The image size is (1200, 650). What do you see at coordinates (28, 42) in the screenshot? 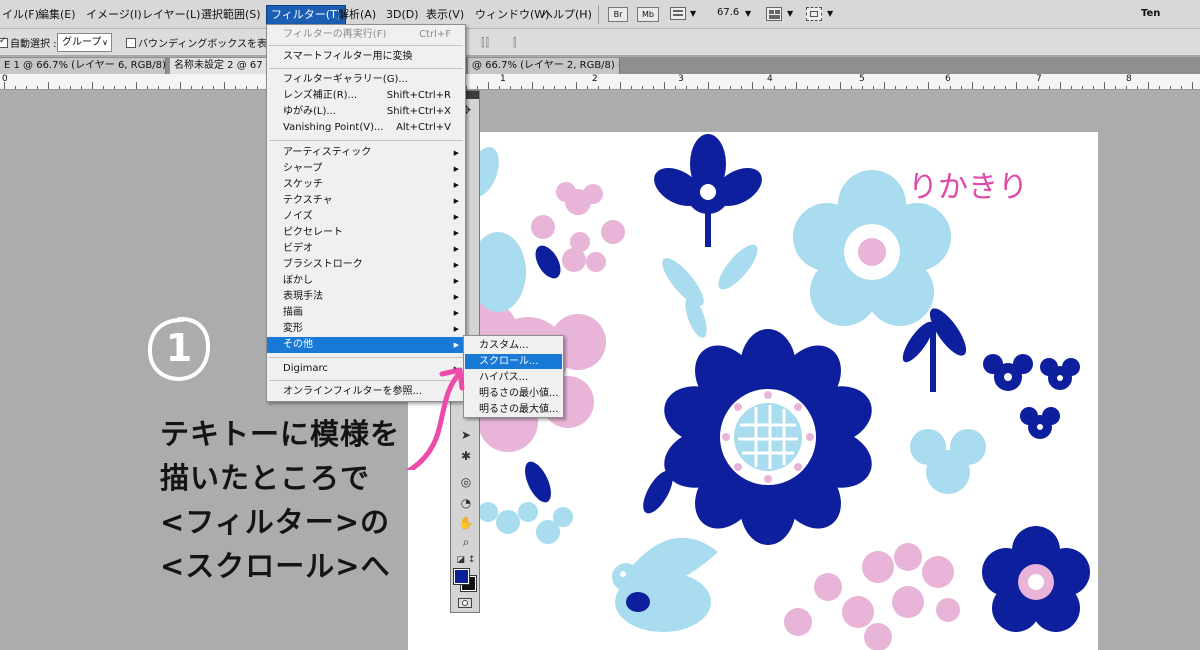
I see `auto-select-option: 自動選択 :` at bounding box center [28, 42].